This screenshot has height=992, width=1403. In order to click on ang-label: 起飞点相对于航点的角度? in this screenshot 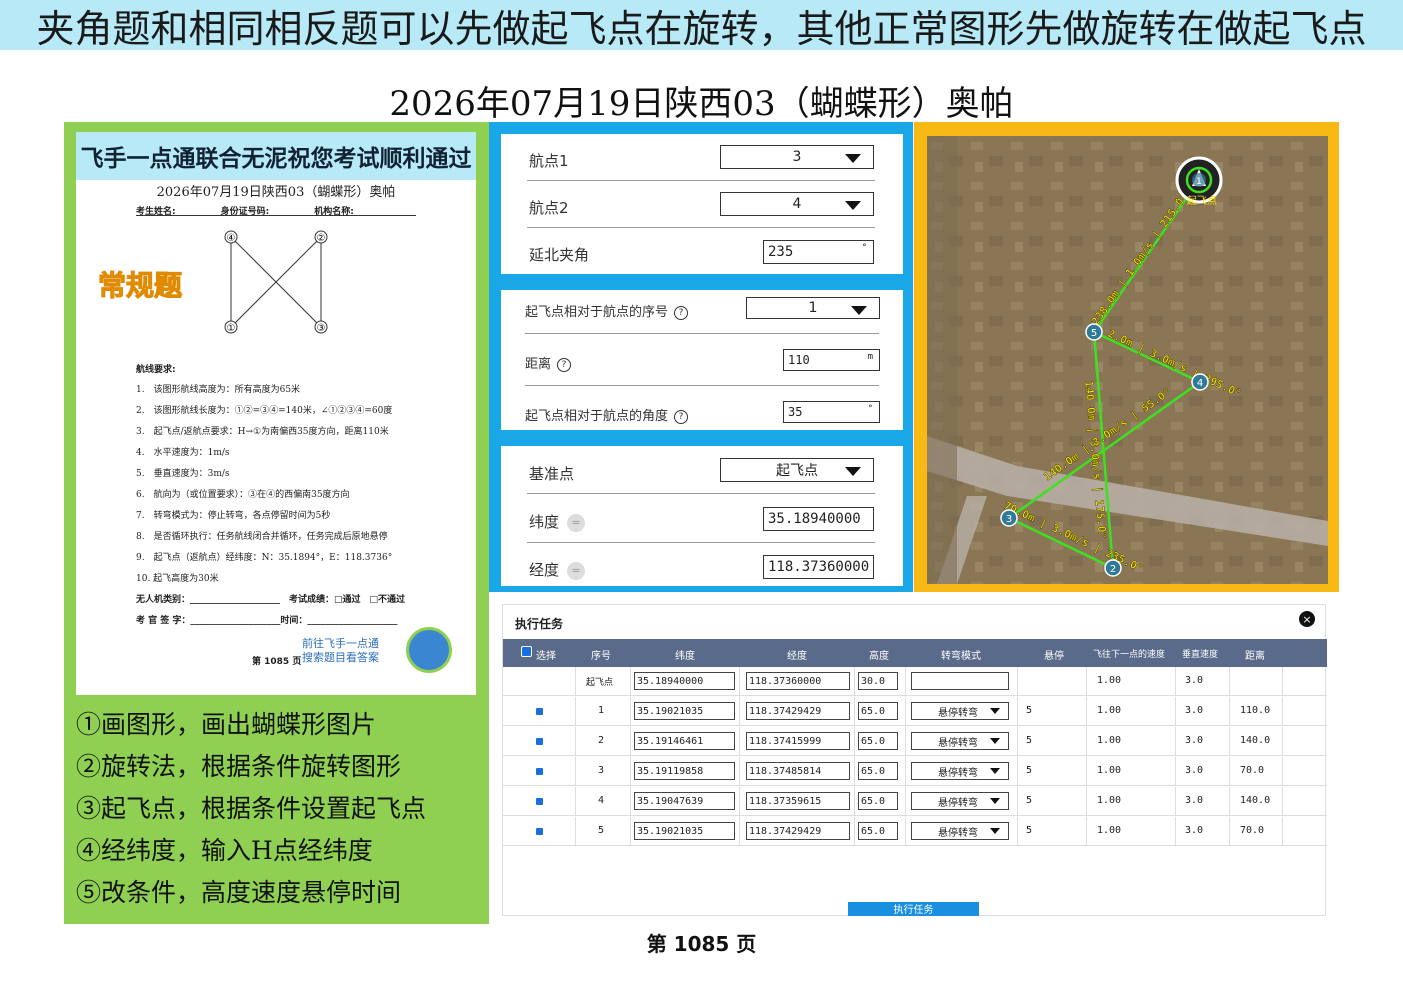, I will do `click(607, 414)`.